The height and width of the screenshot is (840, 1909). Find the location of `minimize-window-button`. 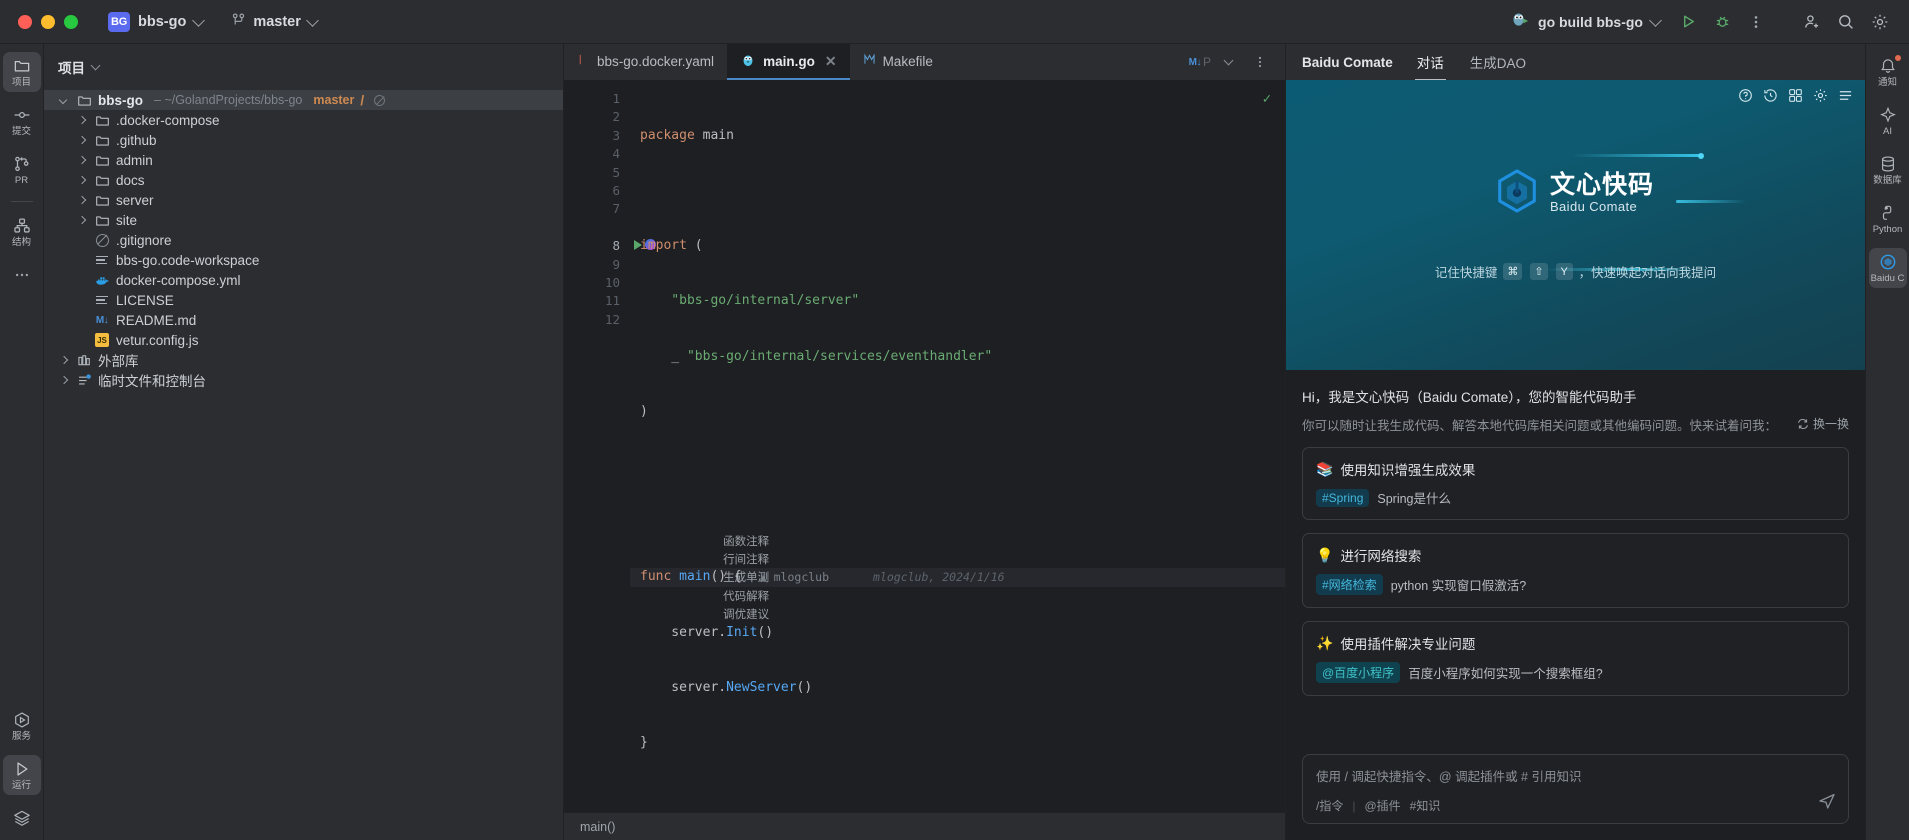

minimize-window-button is located at coordinates (48, 21).